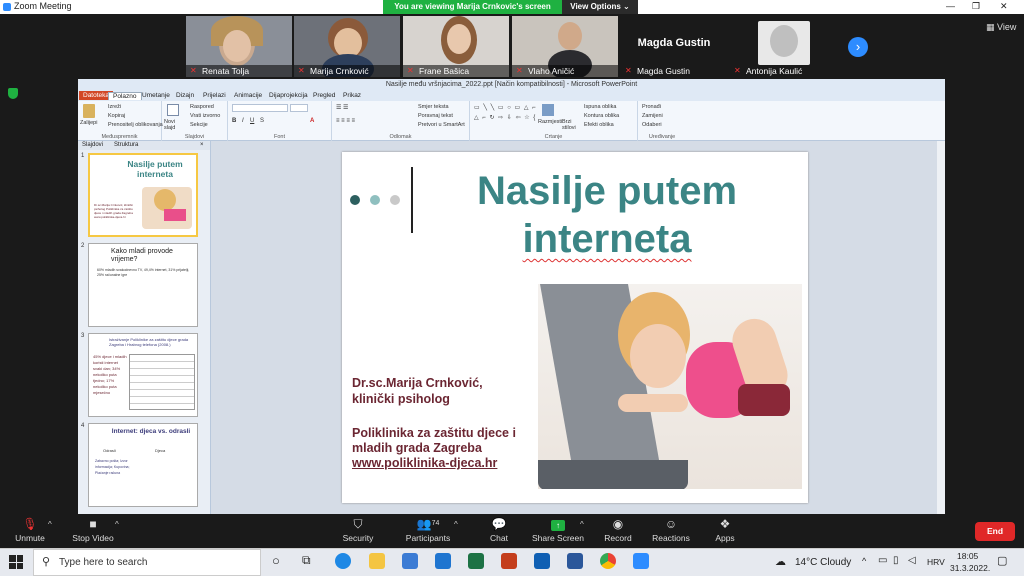 The image size is (1024, 576). What do you see at coordinates (443, 561) in the screenshot?
I see `mail-icon` at bounding box center [443, 561].